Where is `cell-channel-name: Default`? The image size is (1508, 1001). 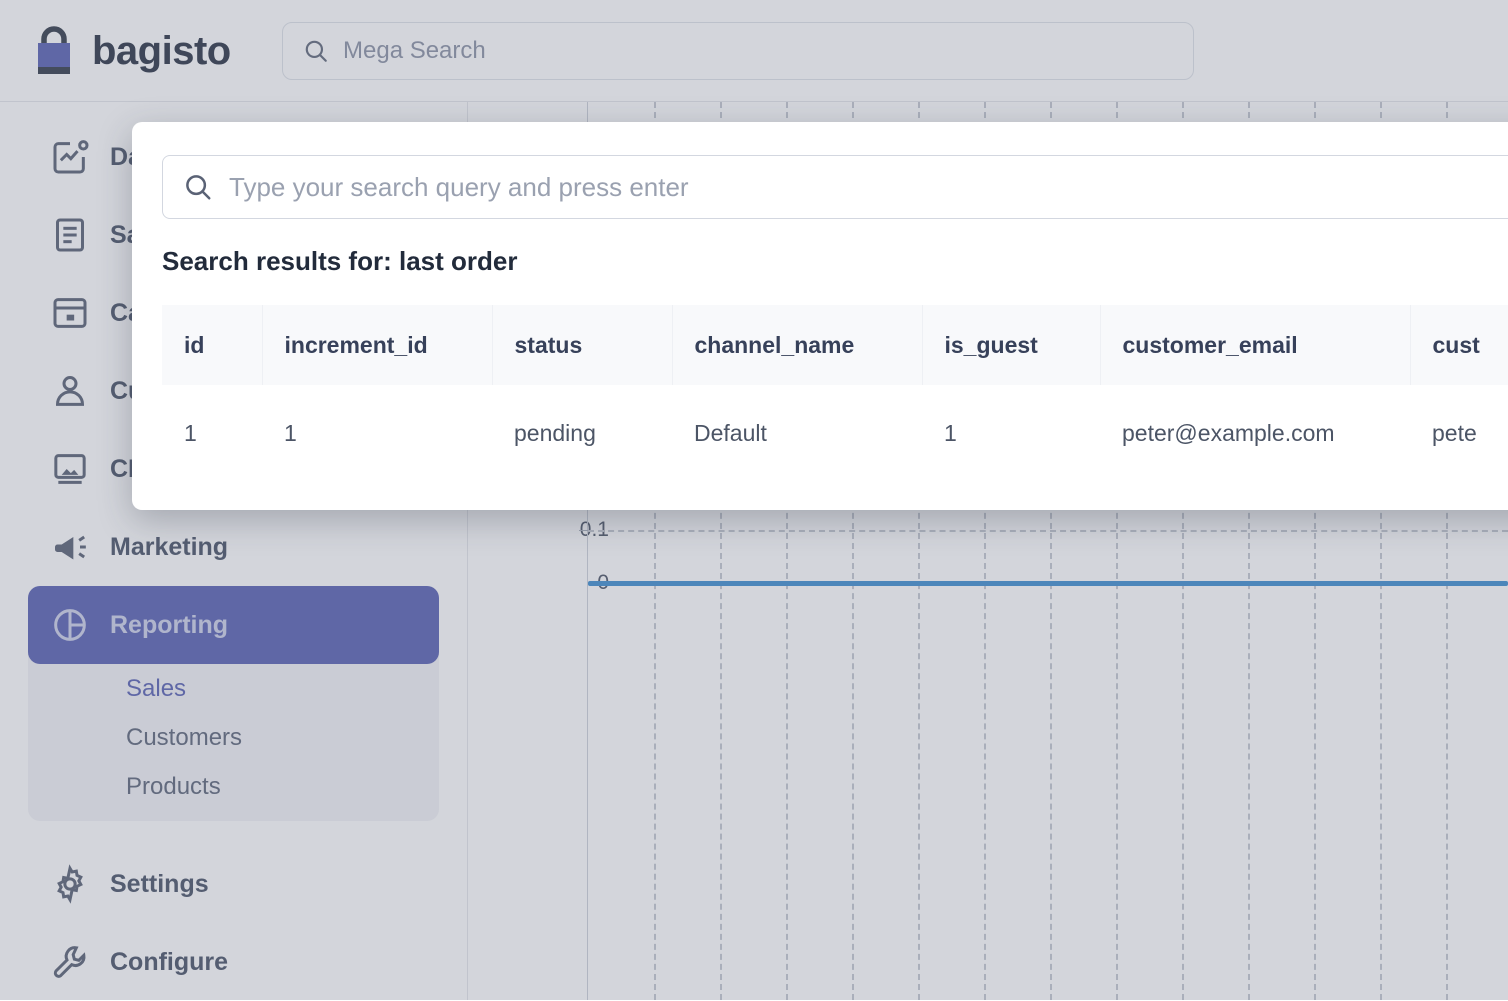 cell-channel-name: Default is located at coordinates (797, 433).